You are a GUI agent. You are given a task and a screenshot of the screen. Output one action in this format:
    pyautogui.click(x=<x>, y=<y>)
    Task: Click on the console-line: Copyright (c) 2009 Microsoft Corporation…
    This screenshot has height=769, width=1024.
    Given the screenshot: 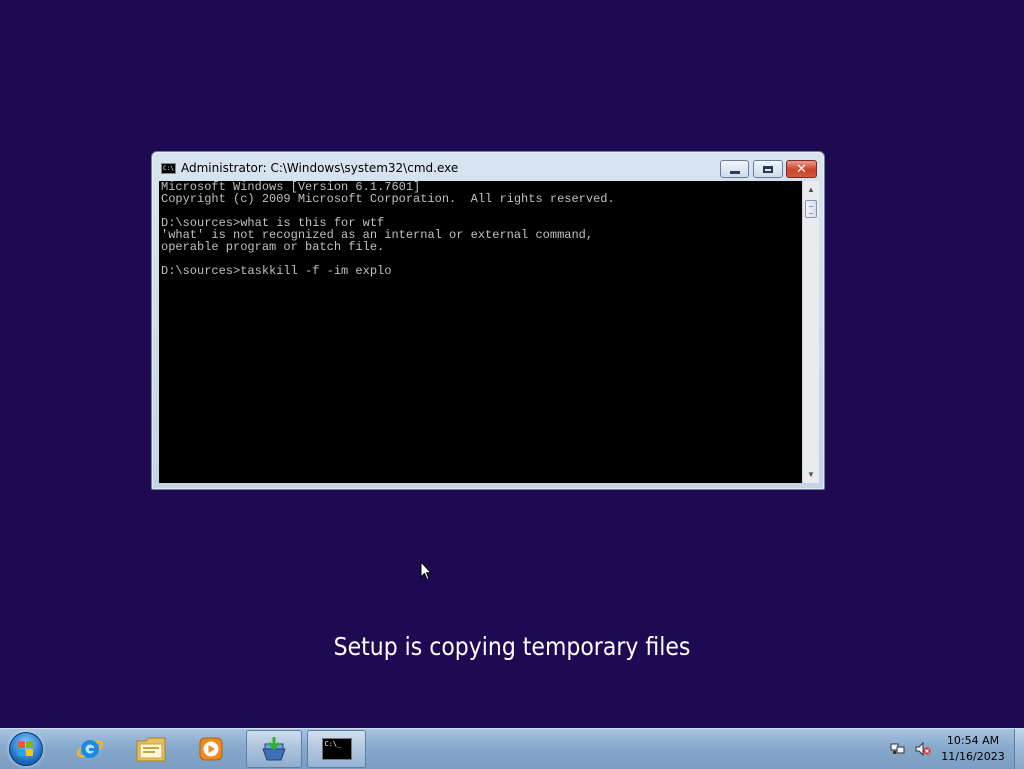 What is the action you would take?
    pyautogui.click(x=388, y=199)
    